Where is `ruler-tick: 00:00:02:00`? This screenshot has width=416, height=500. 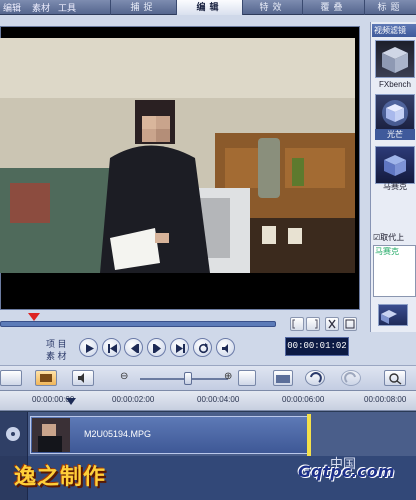
ruler-tick: 00:00:02:00 is located at coordinates (133, 399).